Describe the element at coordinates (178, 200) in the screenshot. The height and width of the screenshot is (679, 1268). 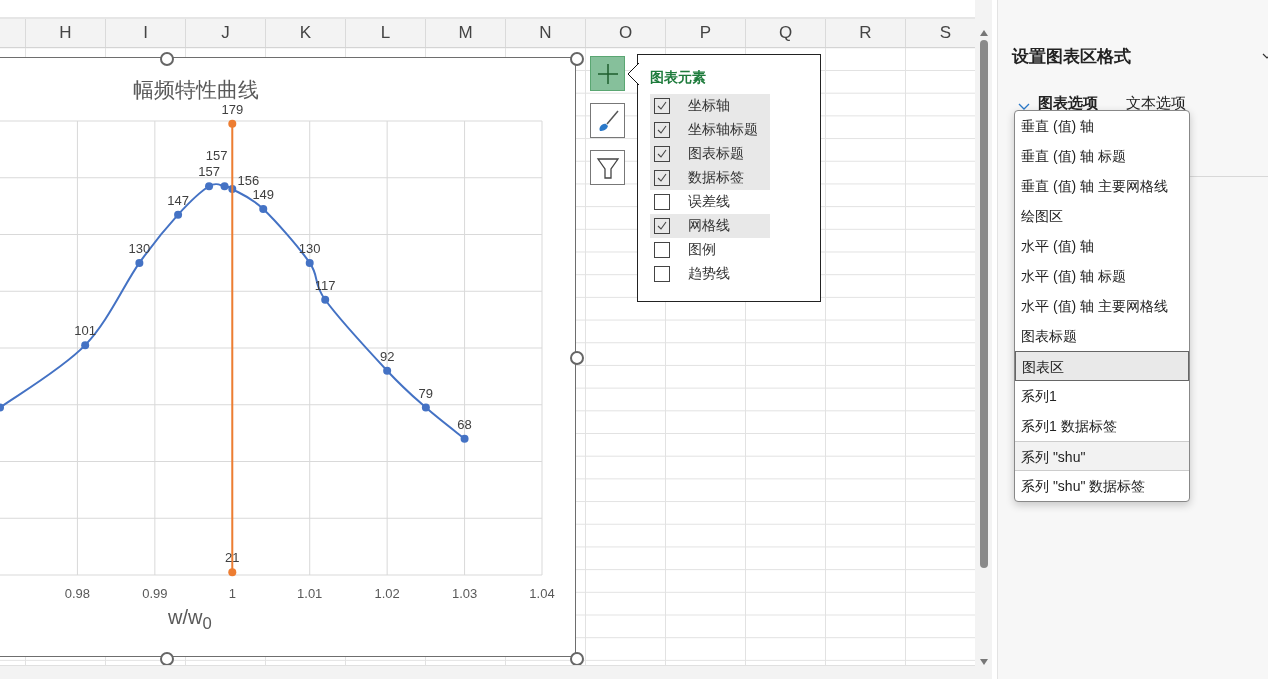
I see `data-label: 147` at that location.